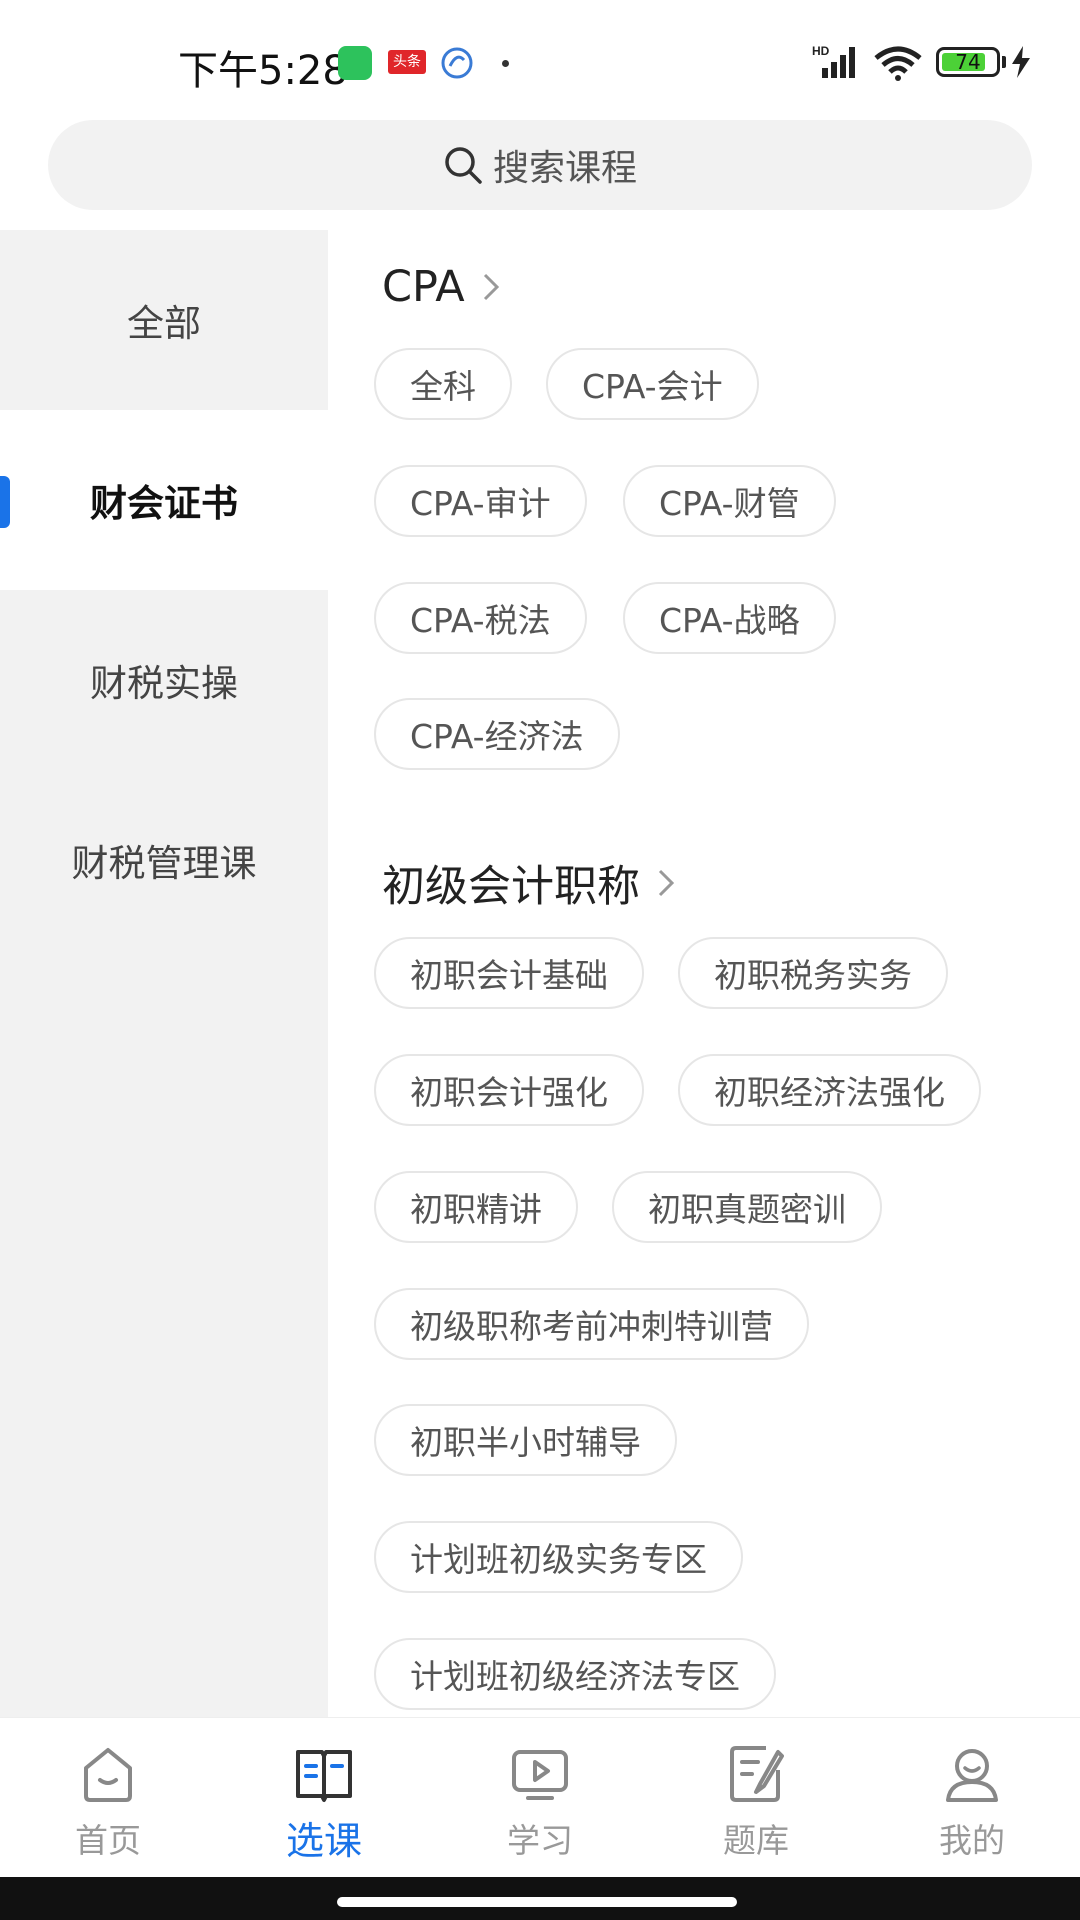  I want to click on signal-icon: HD, so click(833, 61).